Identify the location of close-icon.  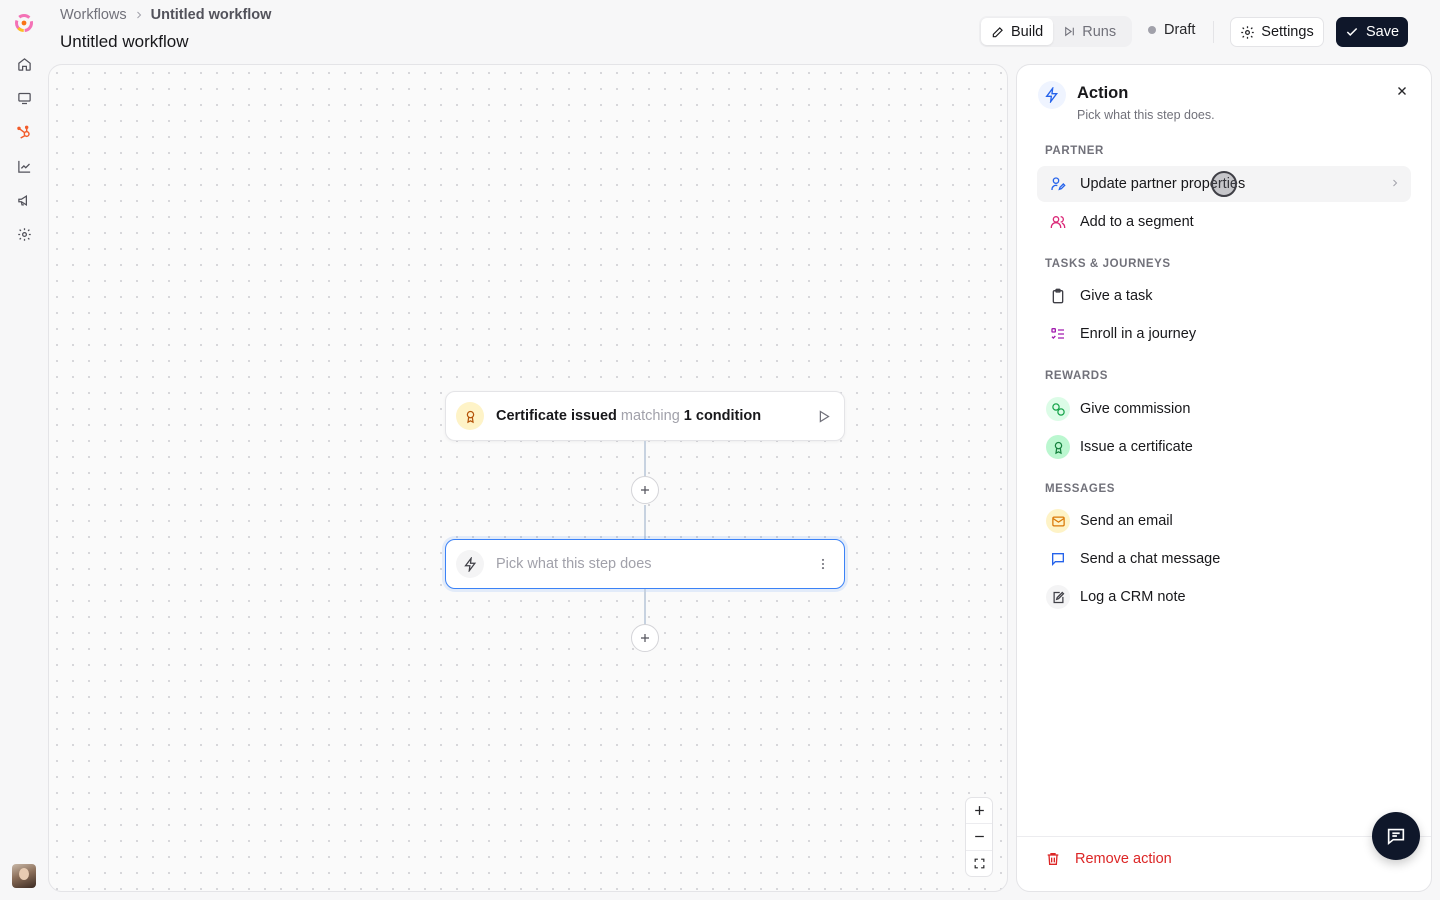
(1402, 91).